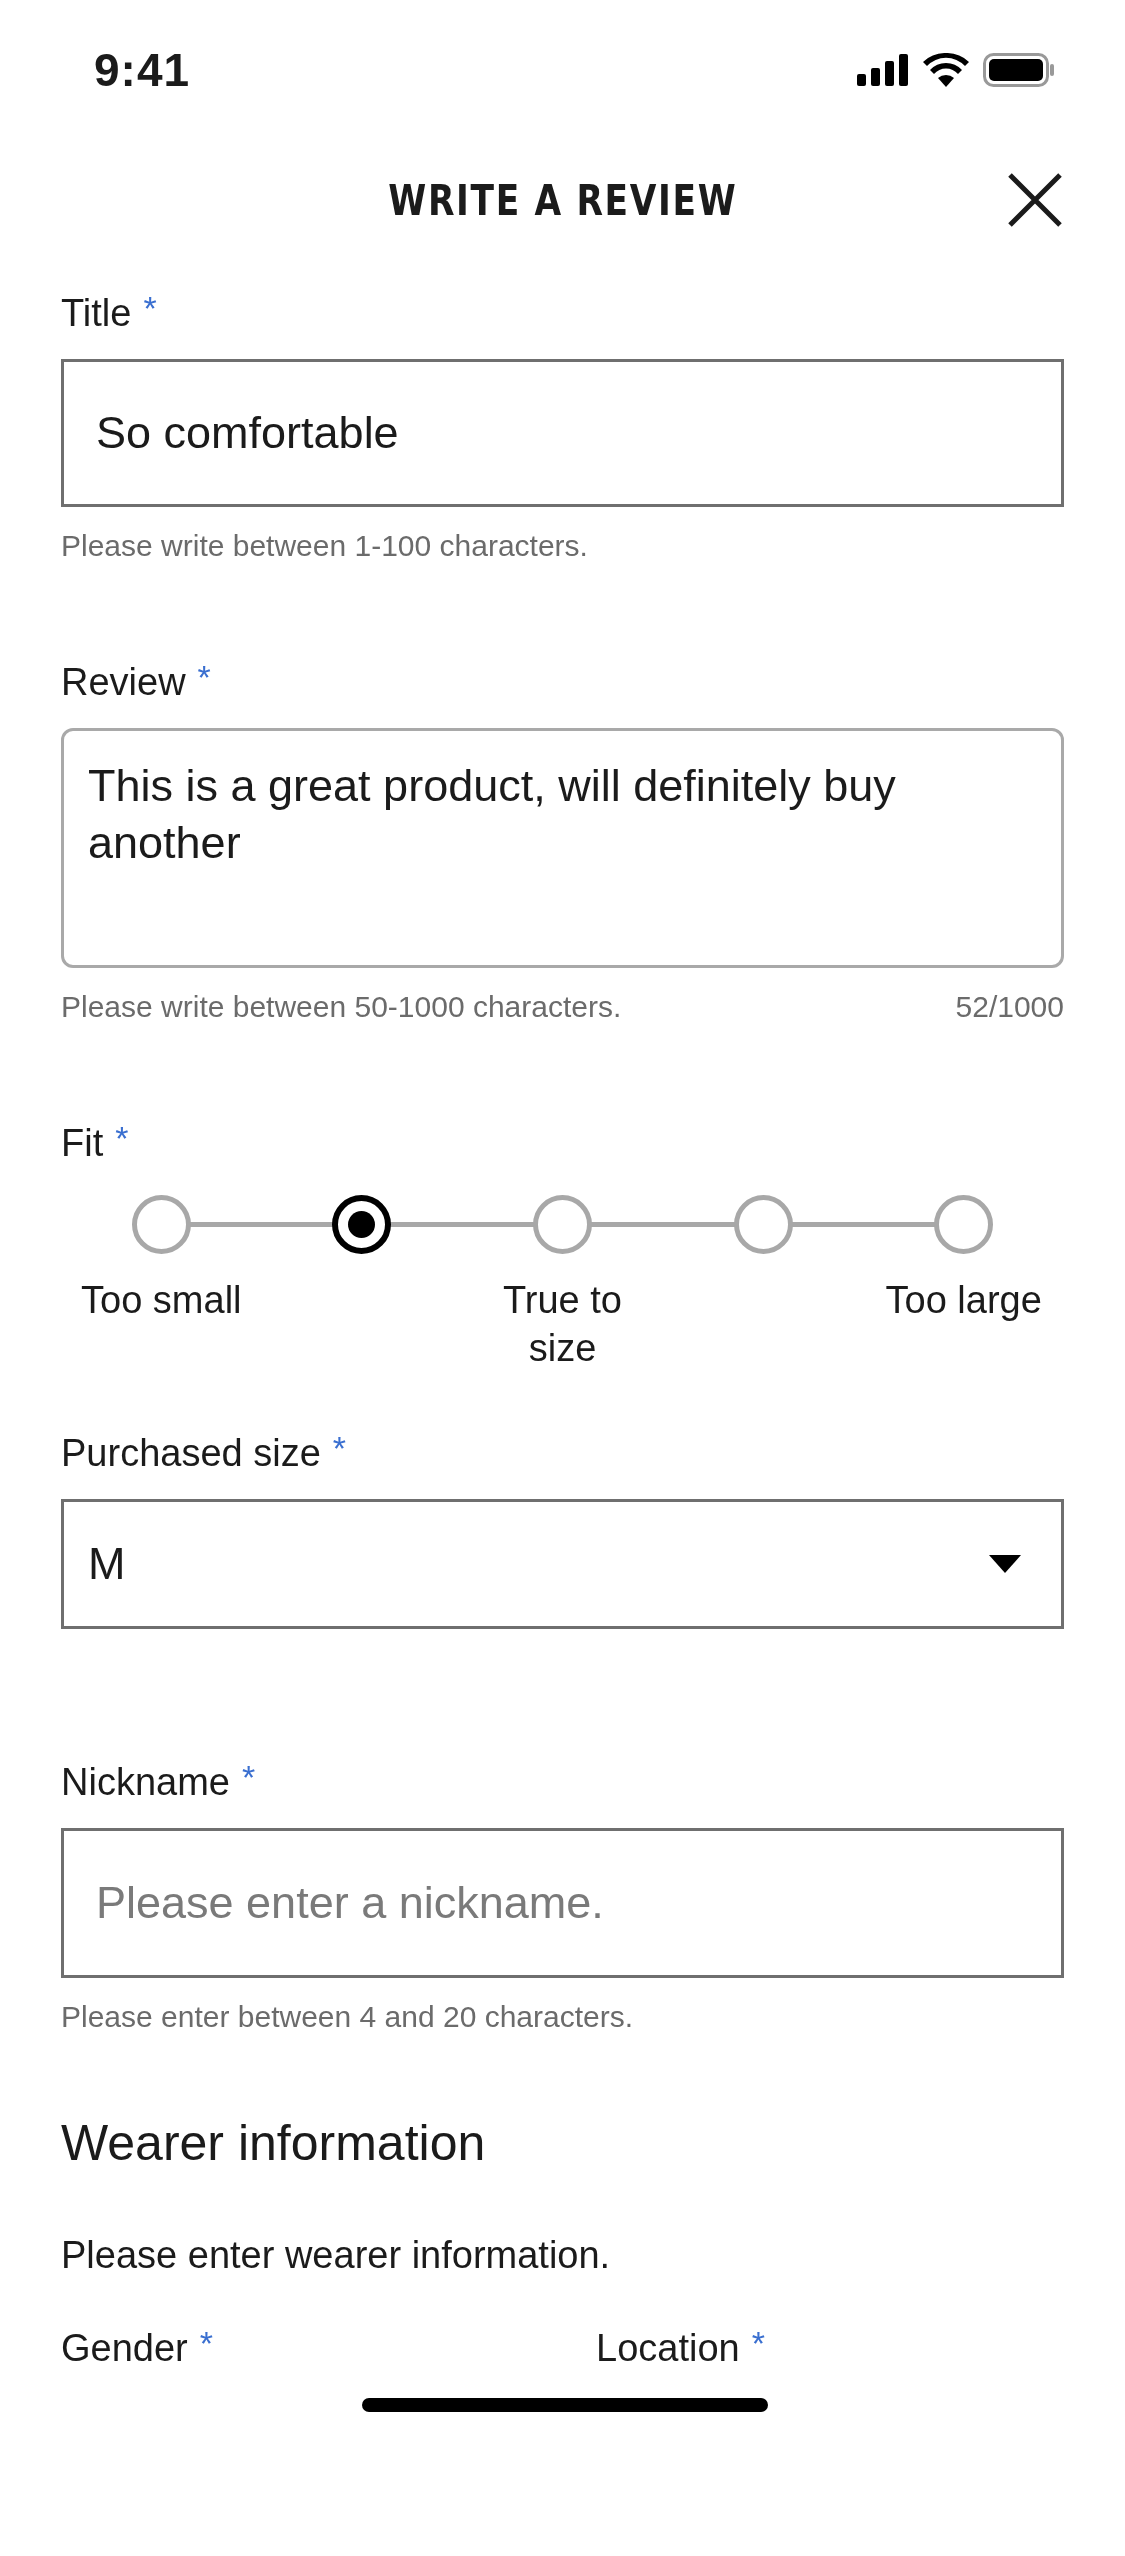 Image resolution: width=1125 pixels, height=2556 pixels. I want to click on fit-option-label: Too small, so click(161, 1300).